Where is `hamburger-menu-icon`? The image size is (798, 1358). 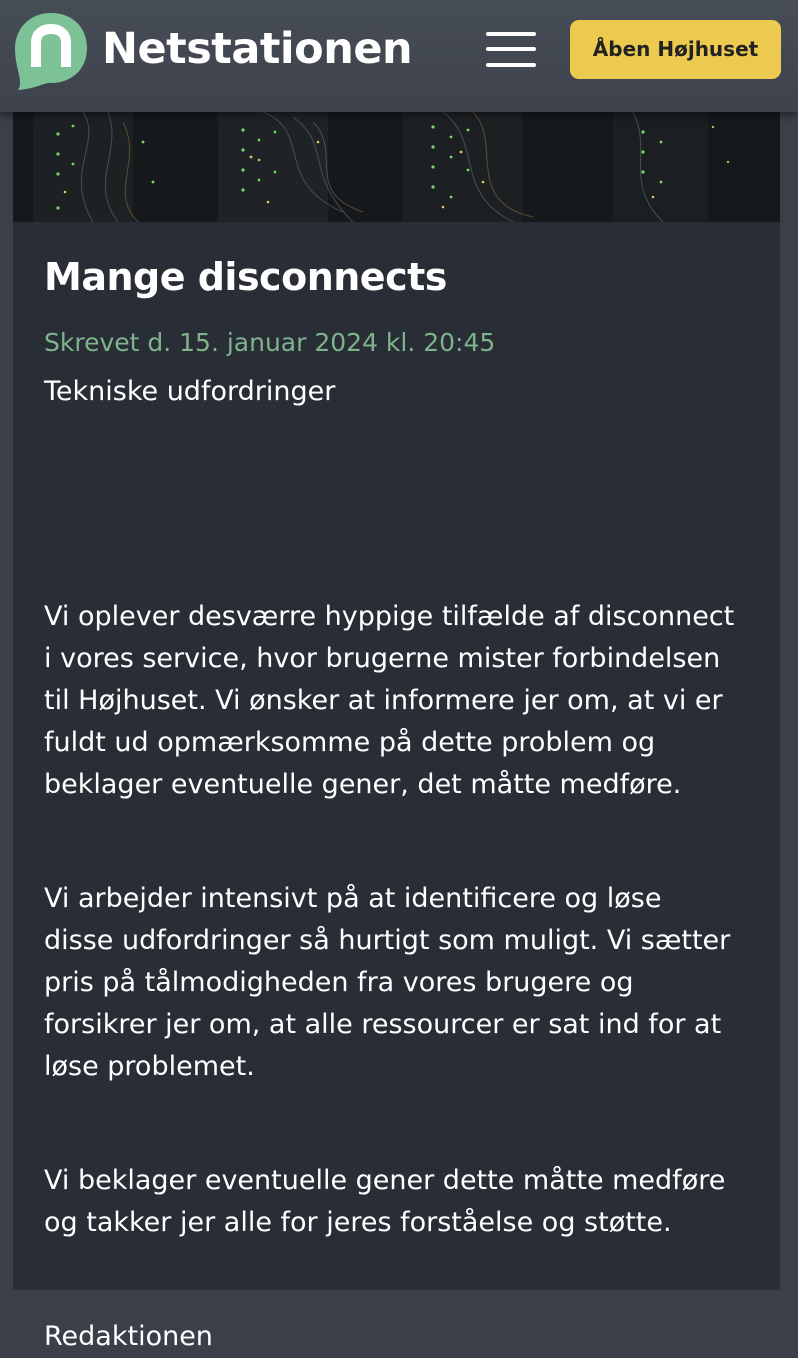
hamburger-menu-icon is located at coordinates (511, 50).